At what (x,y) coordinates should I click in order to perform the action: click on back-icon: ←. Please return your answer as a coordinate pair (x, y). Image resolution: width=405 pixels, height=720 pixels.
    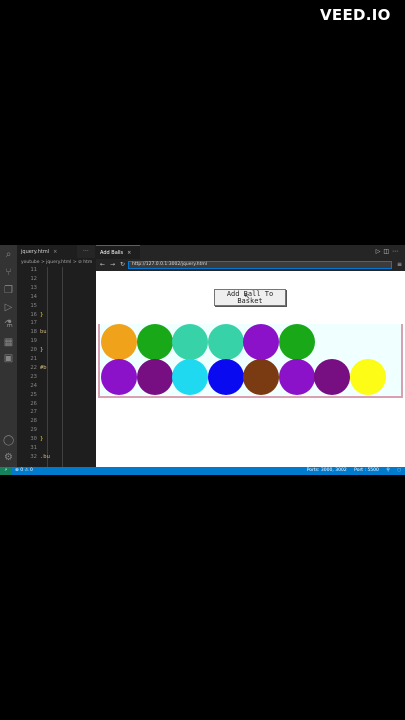
    Looking at the image, I should click on (102, 264).